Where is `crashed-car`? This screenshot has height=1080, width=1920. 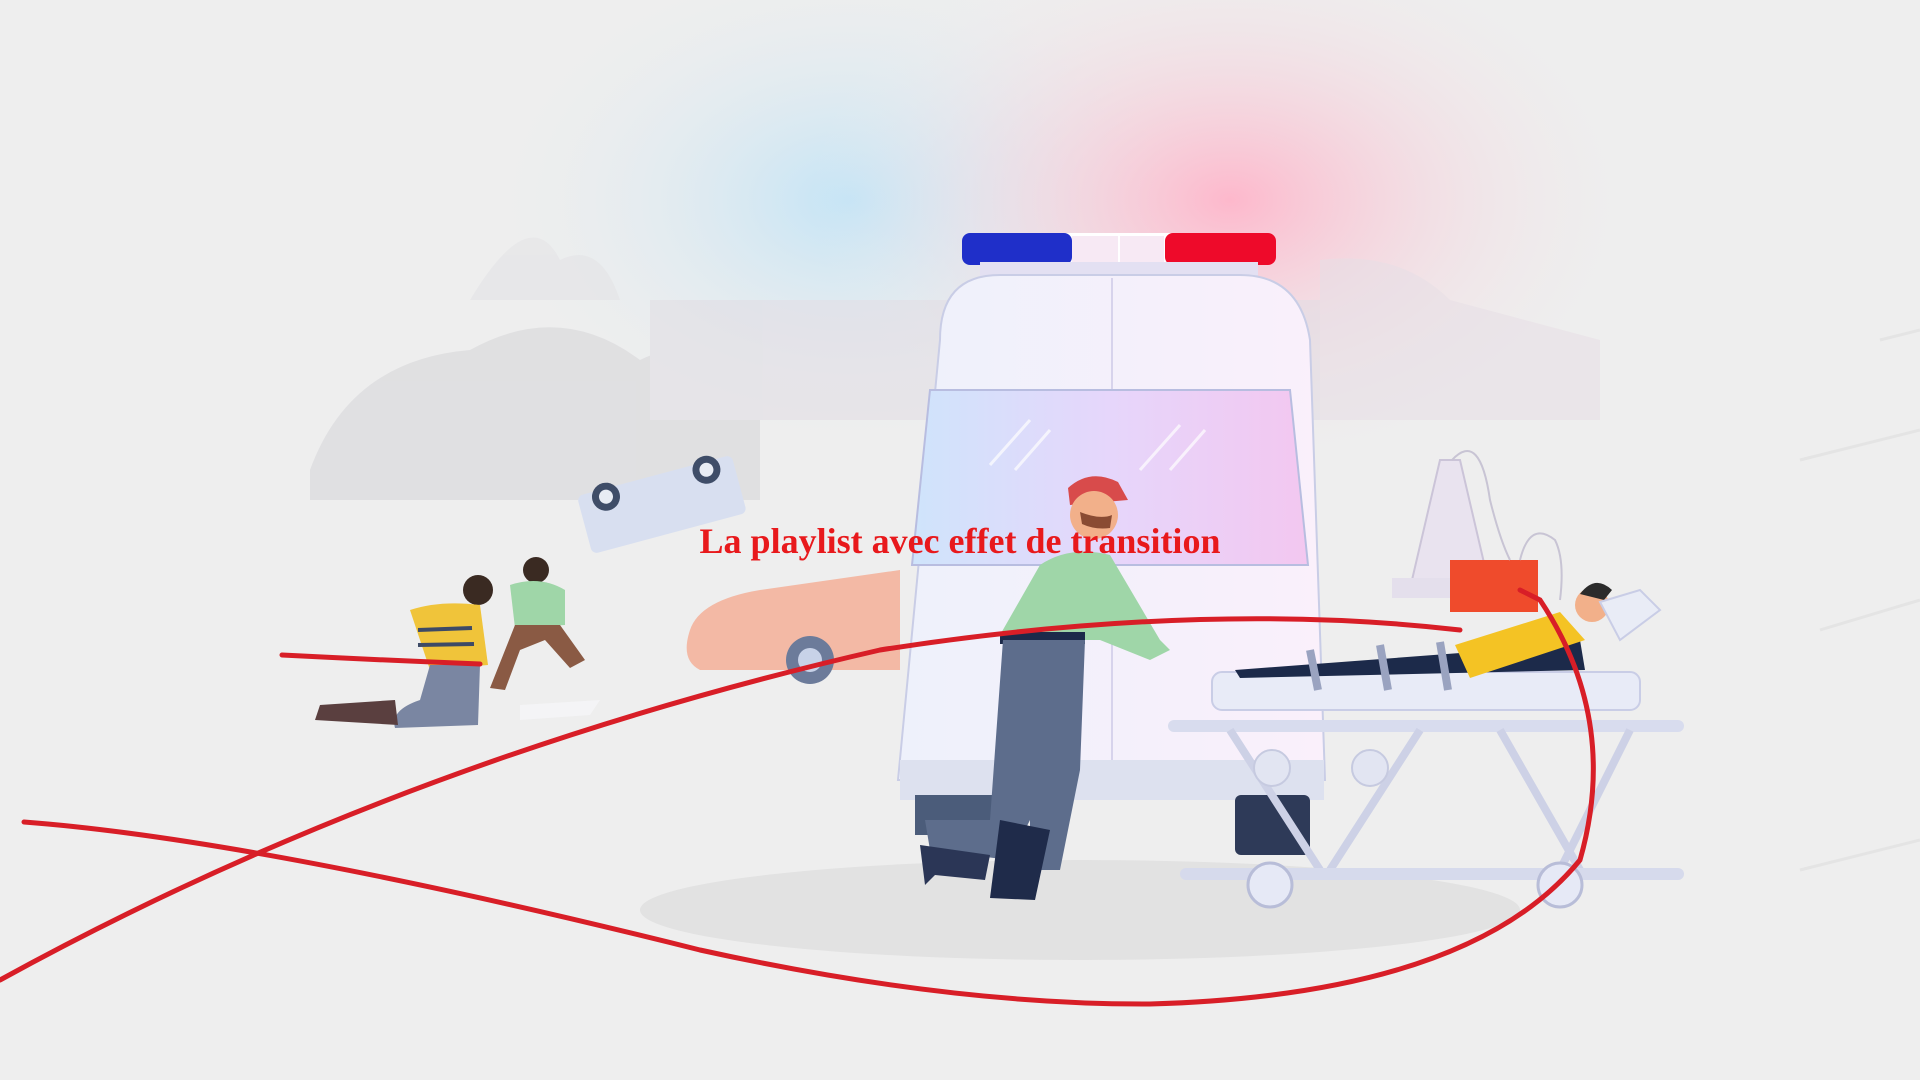
crashed-car is located at coordinates (739, 569).